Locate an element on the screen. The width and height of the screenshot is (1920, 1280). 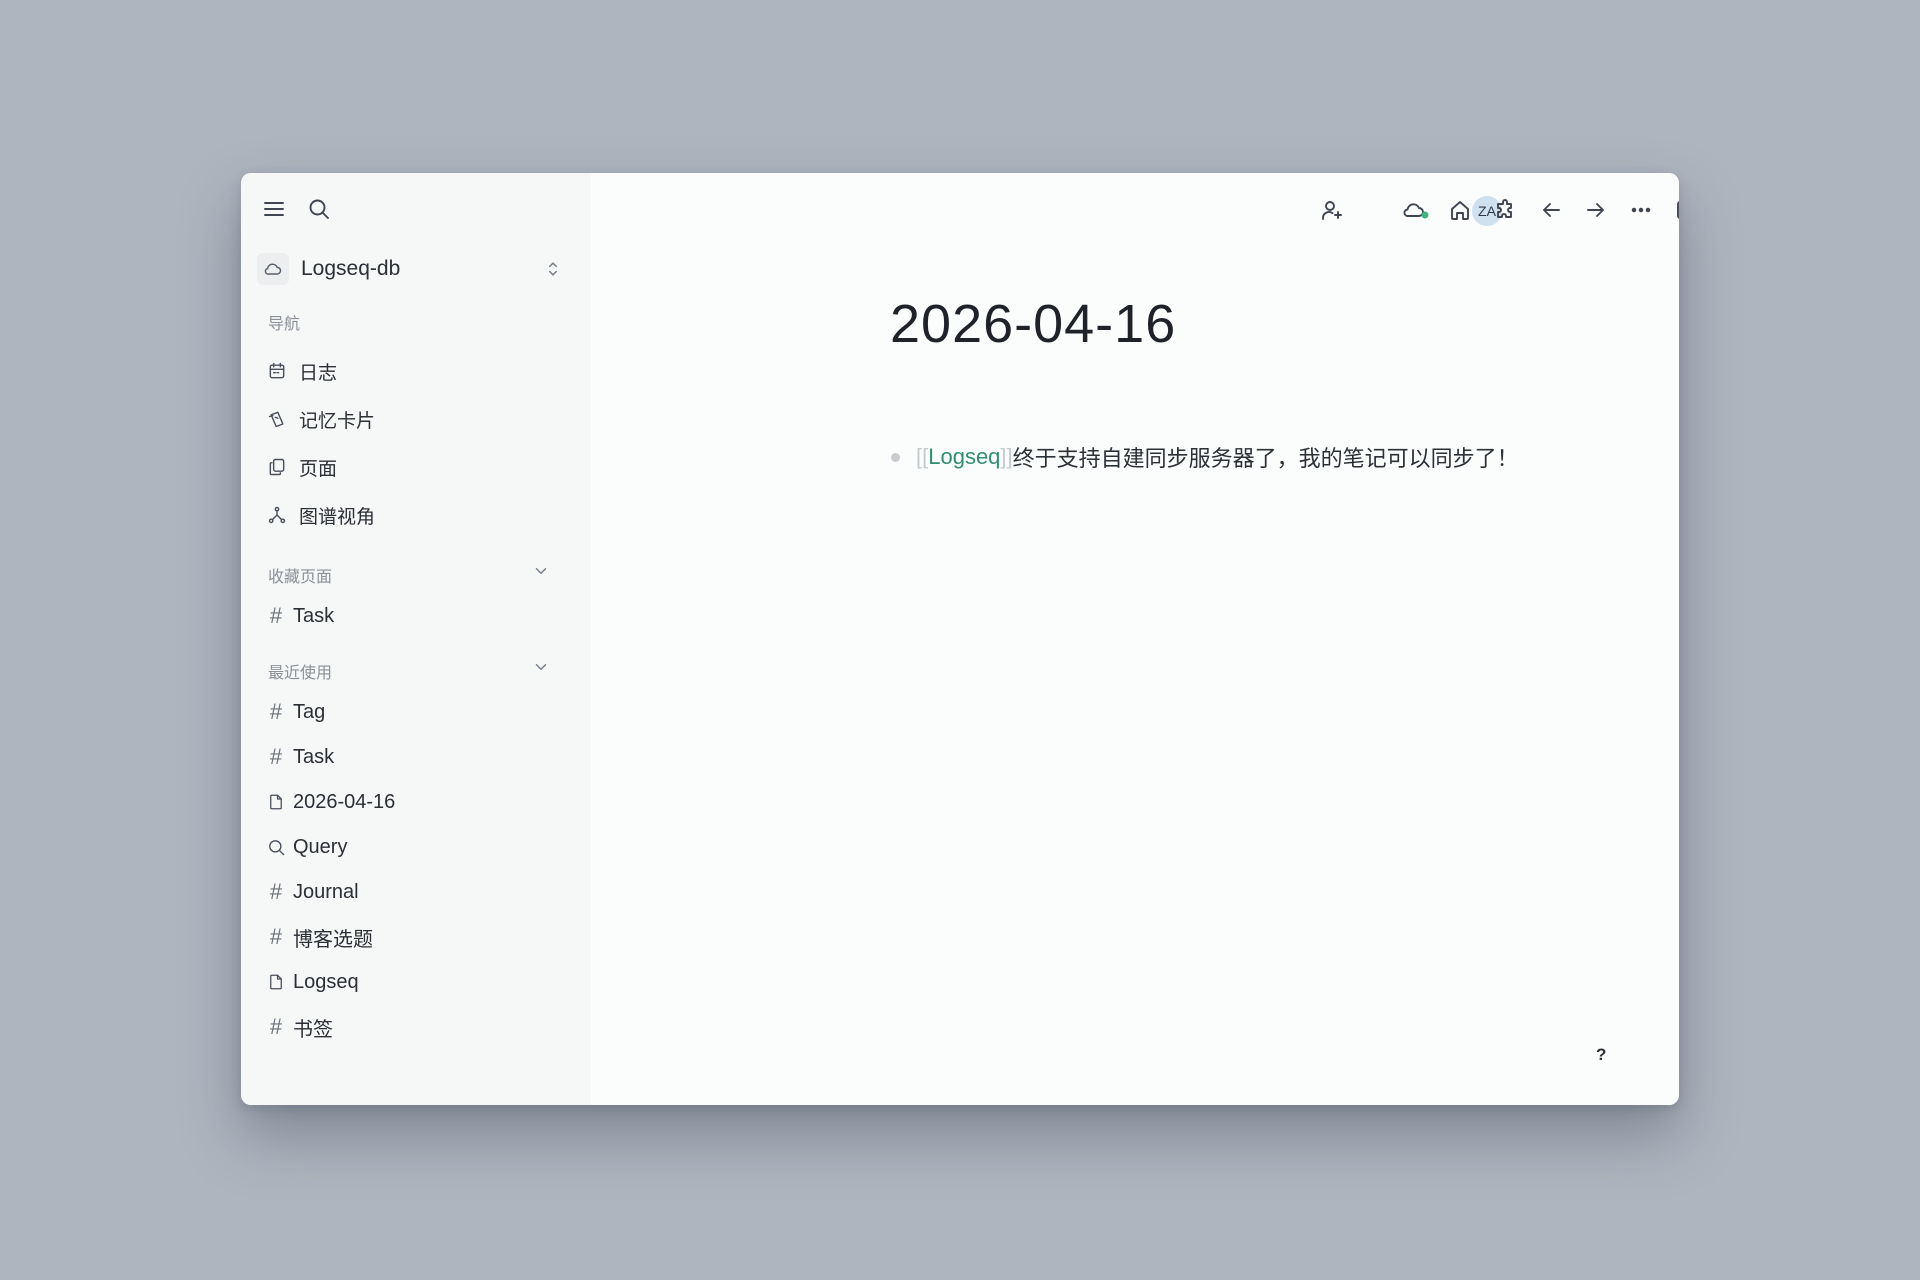
menu-toggle-button is located at coordinates (274, 209).